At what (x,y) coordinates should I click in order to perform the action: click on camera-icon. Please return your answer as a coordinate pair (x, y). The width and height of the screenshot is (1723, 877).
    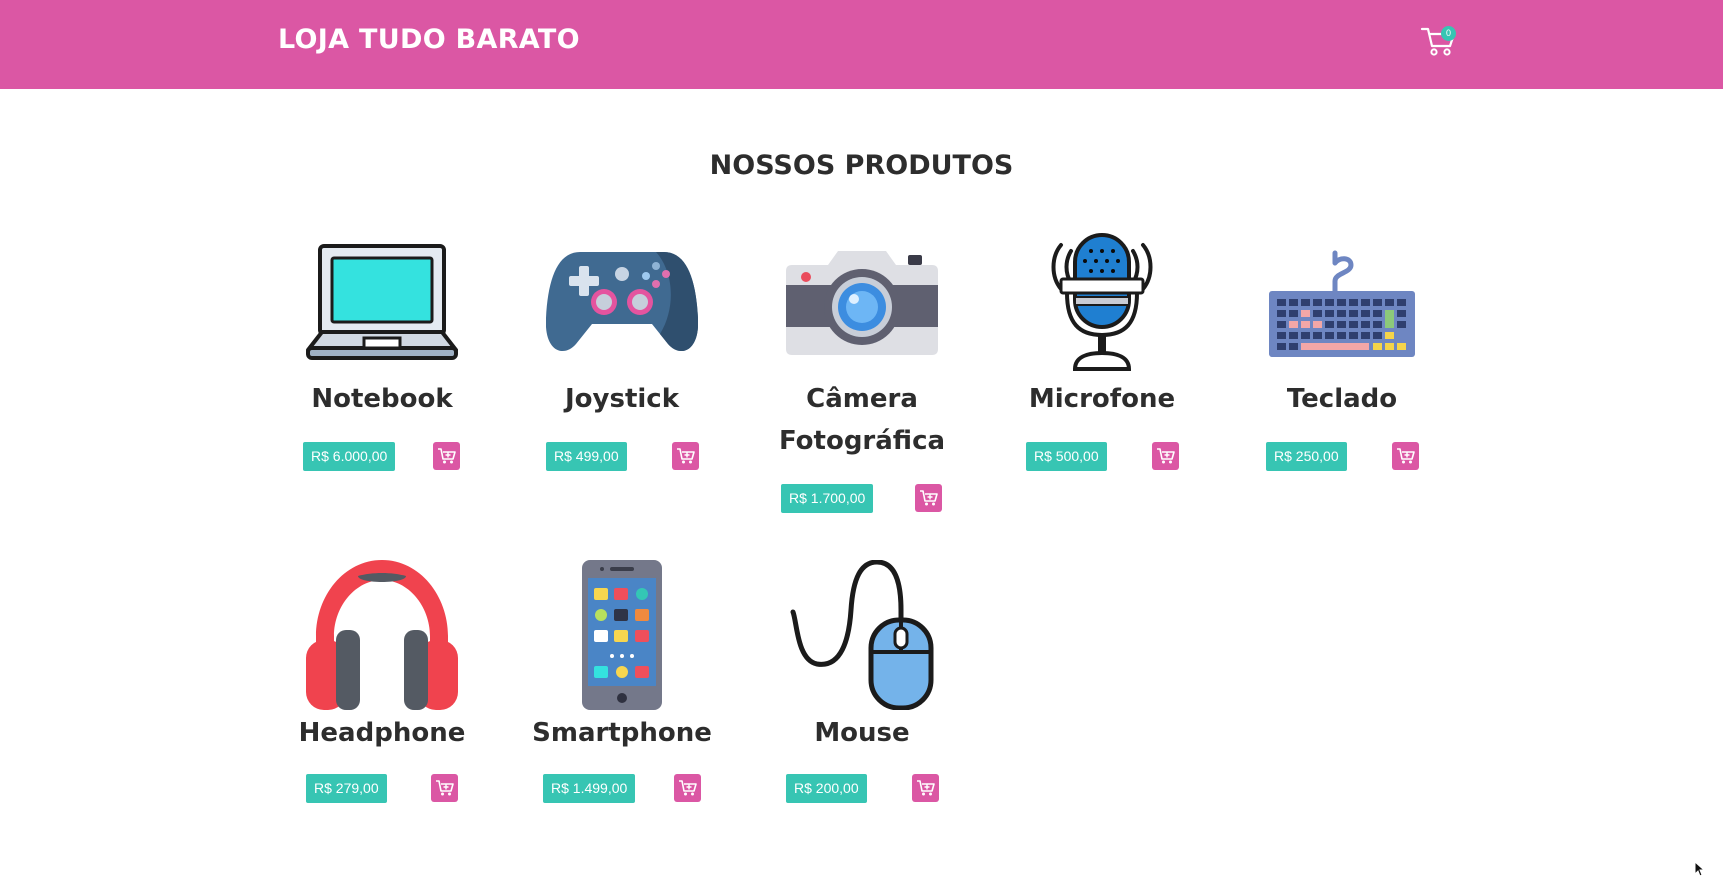
    Looking at the image, I should click on (862, 303).